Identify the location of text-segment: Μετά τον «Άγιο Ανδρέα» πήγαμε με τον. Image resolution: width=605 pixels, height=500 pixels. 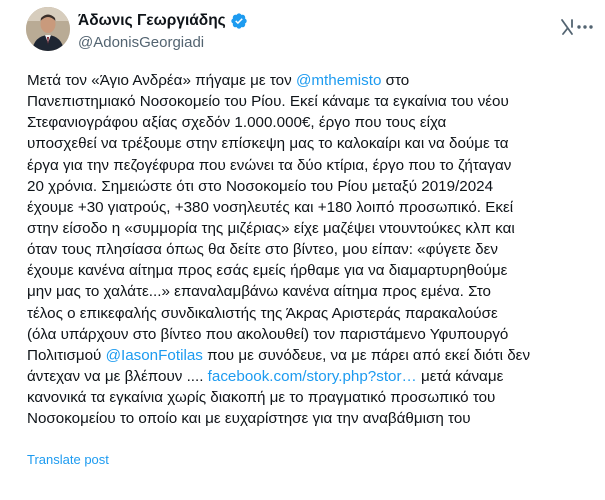
(161, 80).